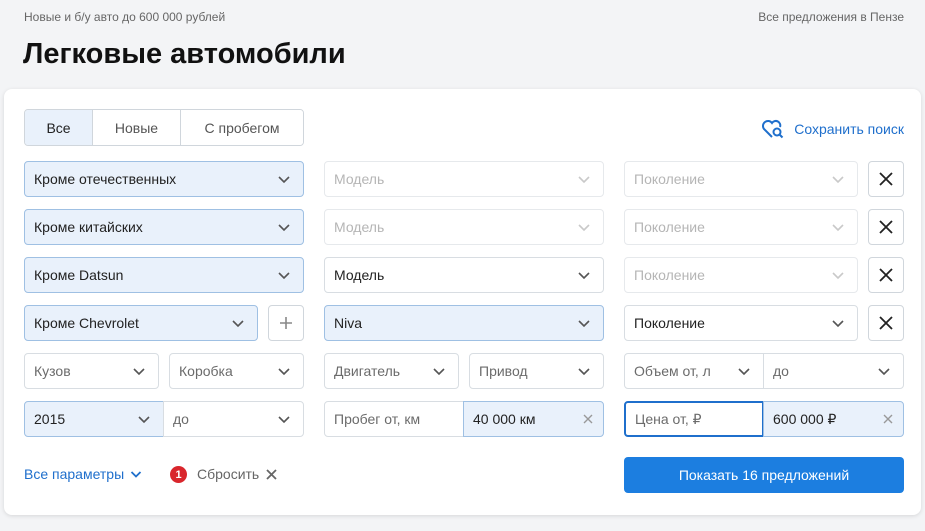 The width and height of the screenshot is (925, 531). I want to click on volume-to-placeholder: до, so click(781, 371).